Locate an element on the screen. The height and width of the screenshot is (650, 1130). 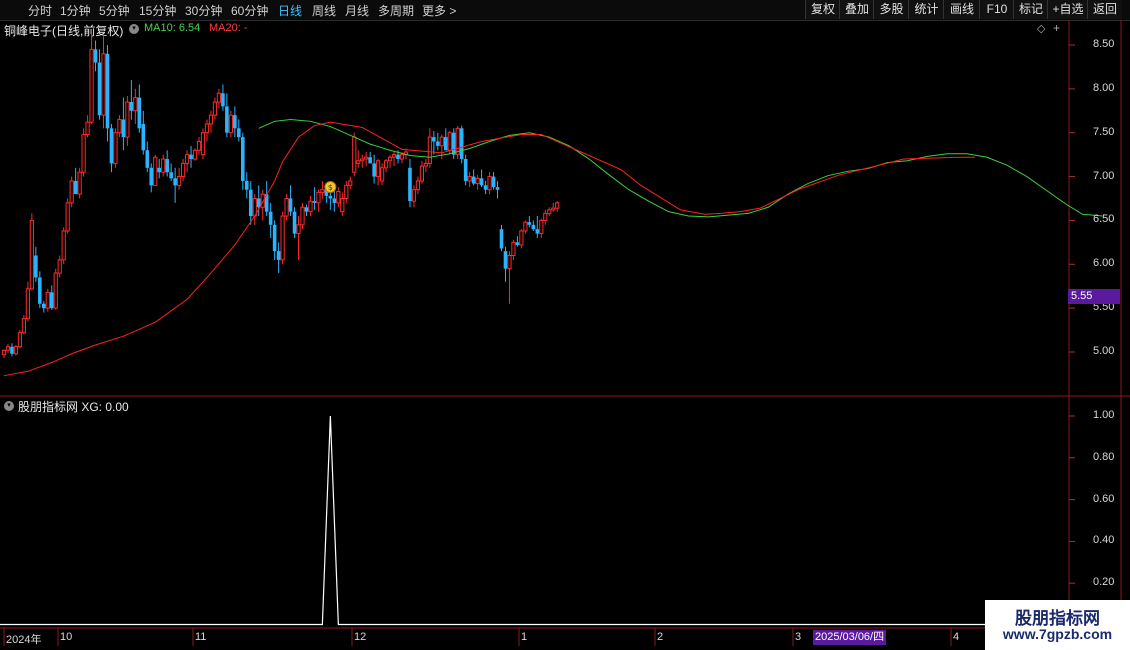
date-axis-label: 12 is located at coordinates (360, 637).